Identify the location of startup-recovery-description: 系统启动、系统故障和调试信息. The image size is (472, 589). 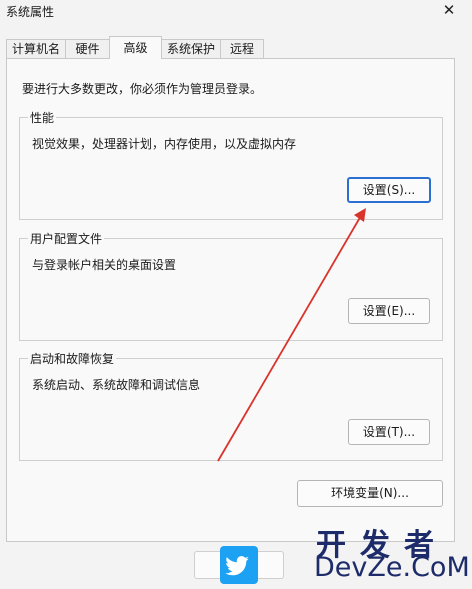
(116, 385).